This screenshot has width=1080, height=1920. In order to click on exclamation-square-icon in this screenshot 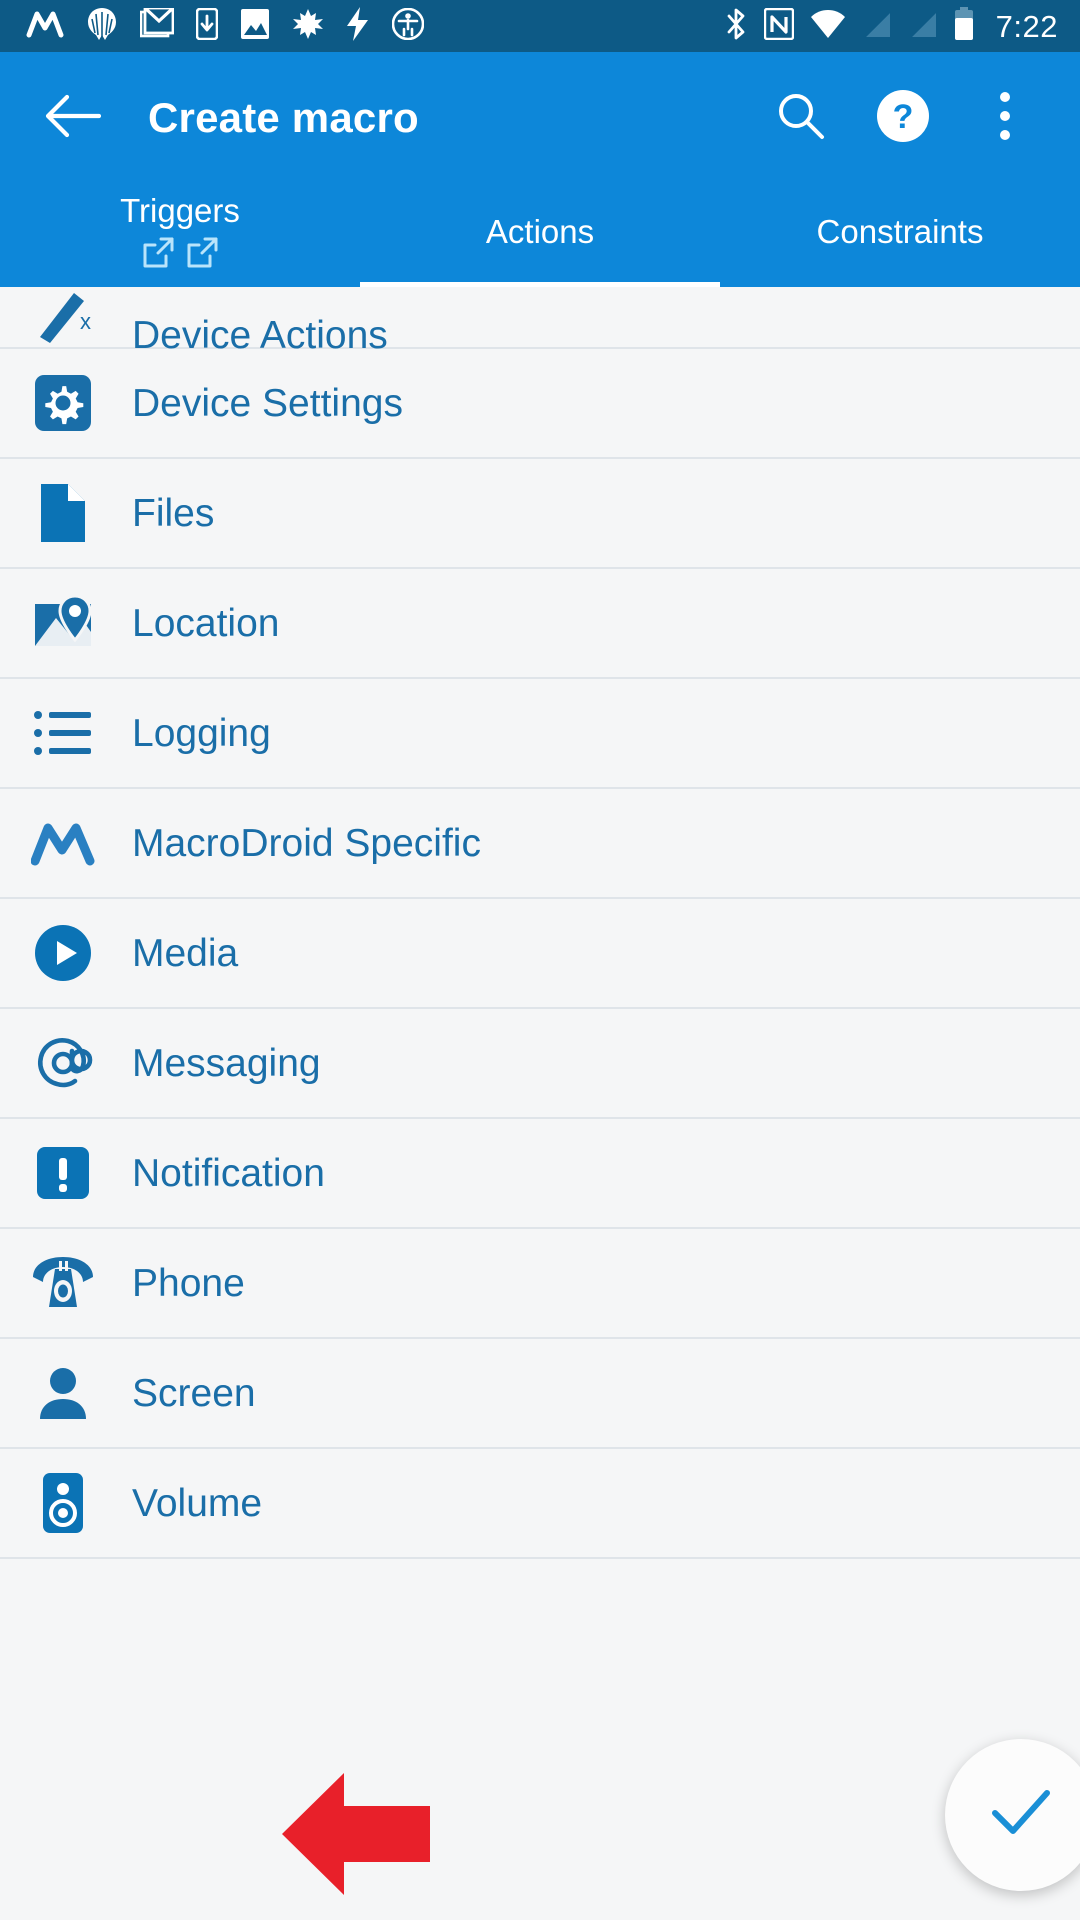, I will do `click(63, 1173)`.